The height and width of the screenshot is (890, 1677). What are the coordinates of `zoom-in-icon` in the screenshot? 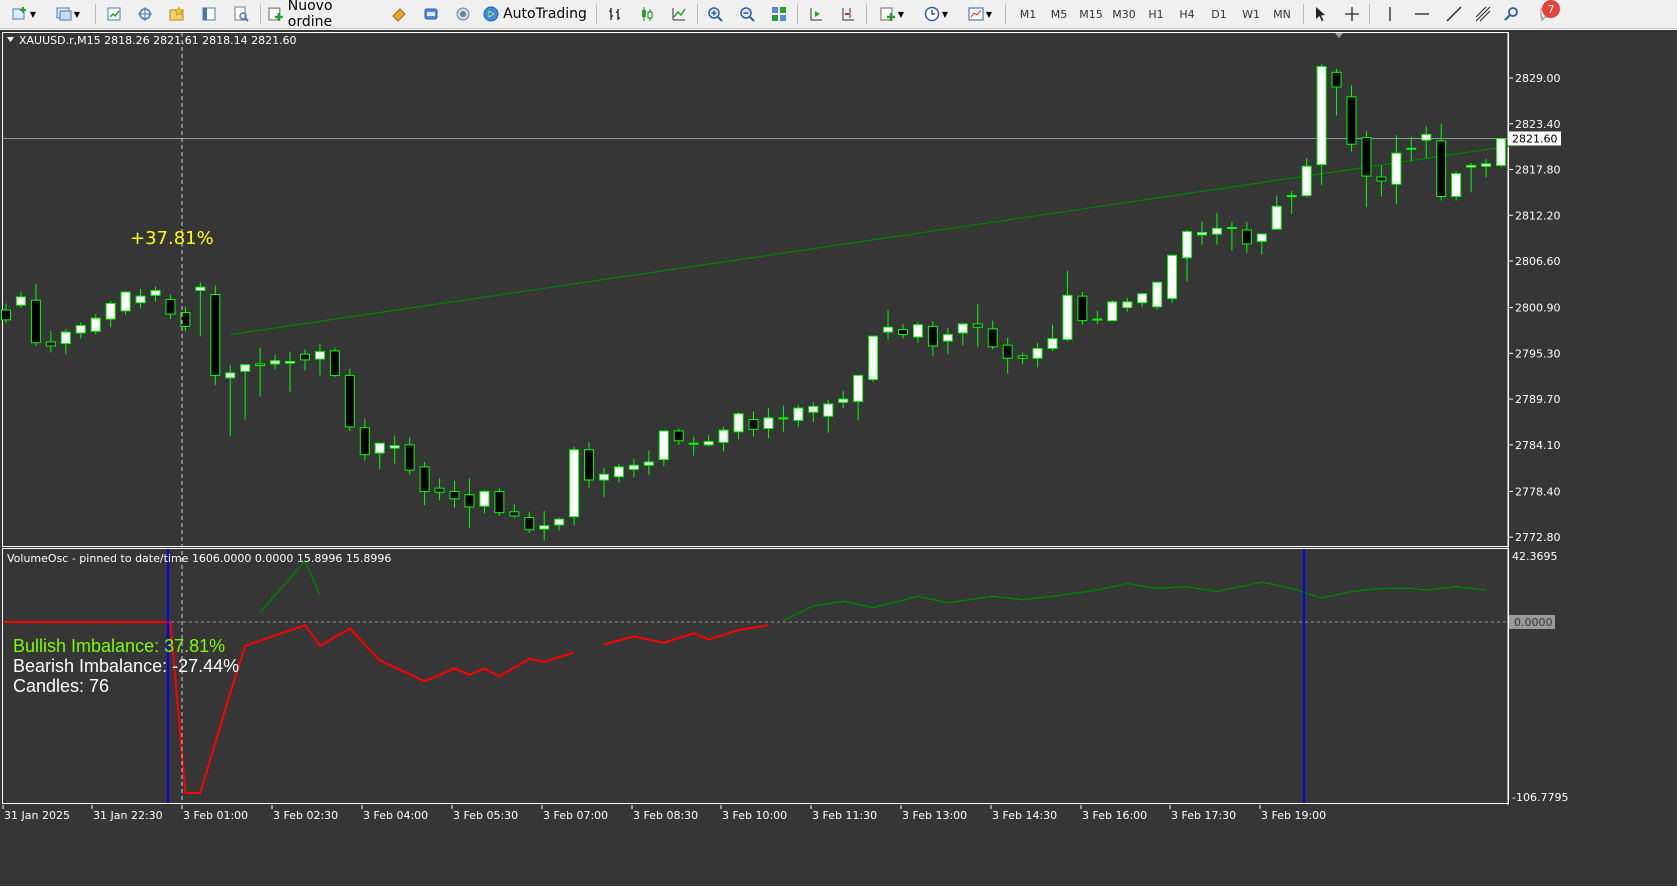 It's located at (715, 14).